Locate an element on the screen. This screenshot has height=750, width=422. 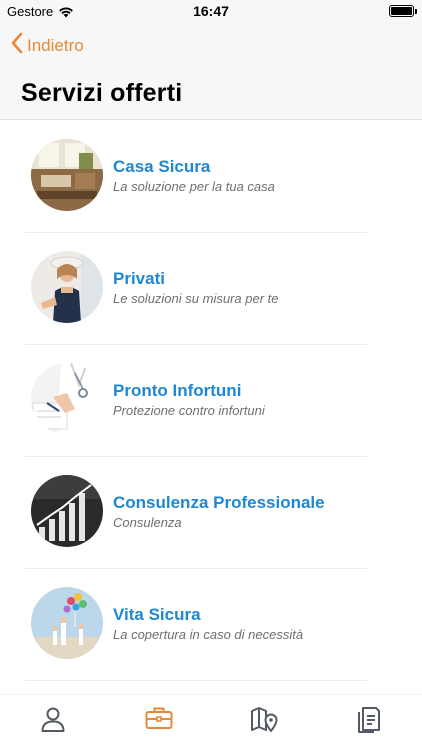
family-balloons-photo is located at coordinates (67, 623).